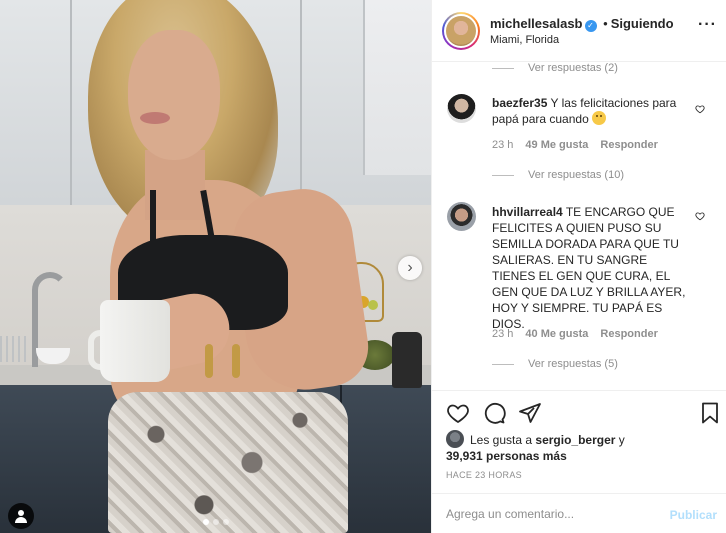  I want to click on view-replies-button: Ver respuestas (2), so click(555, 68).